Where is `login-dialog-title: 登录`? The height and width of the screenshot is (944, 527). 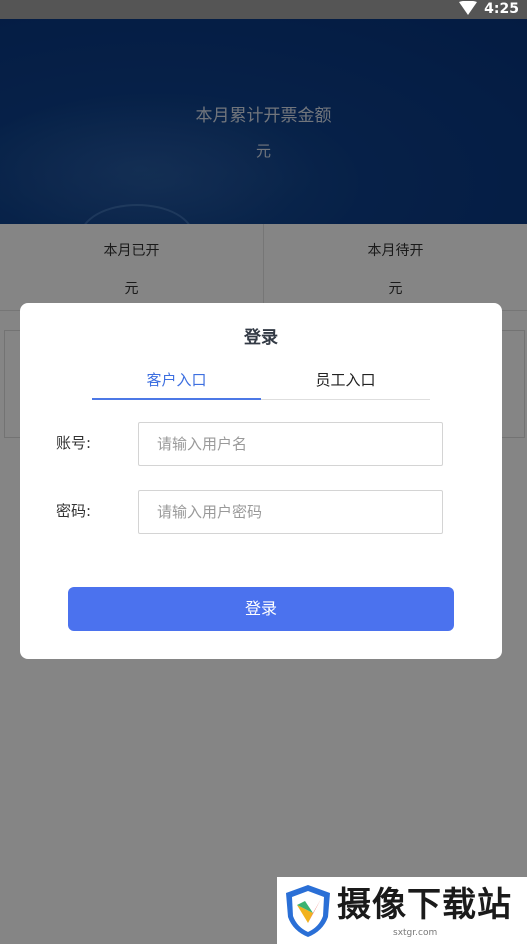
login-dialog-title: 登录 is located at coordinates (261, 338).